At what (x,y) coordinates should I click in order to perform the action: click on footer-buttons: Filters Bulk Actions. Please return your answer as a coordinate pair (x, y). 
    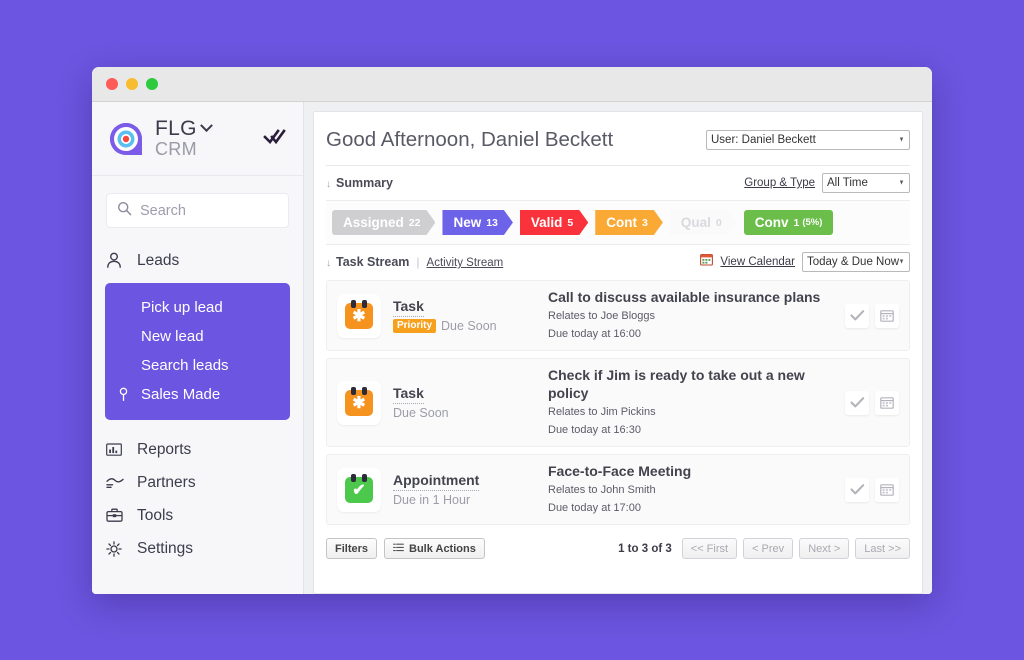
    Looking at the image, I should click on (405, 549).